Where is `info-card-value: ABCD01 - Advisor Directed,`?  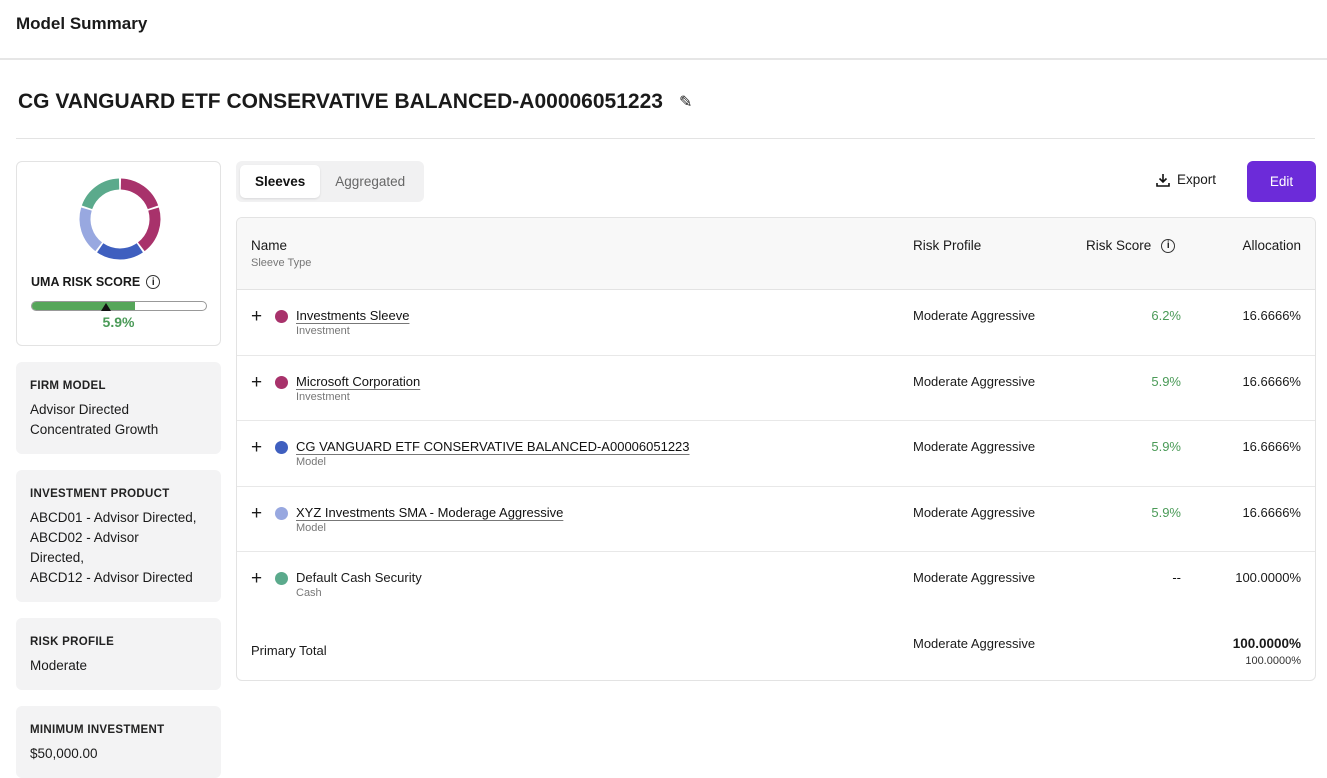 info-card-value: ABCD01 - Advisor Directed, is located at coordinates (113, 517).